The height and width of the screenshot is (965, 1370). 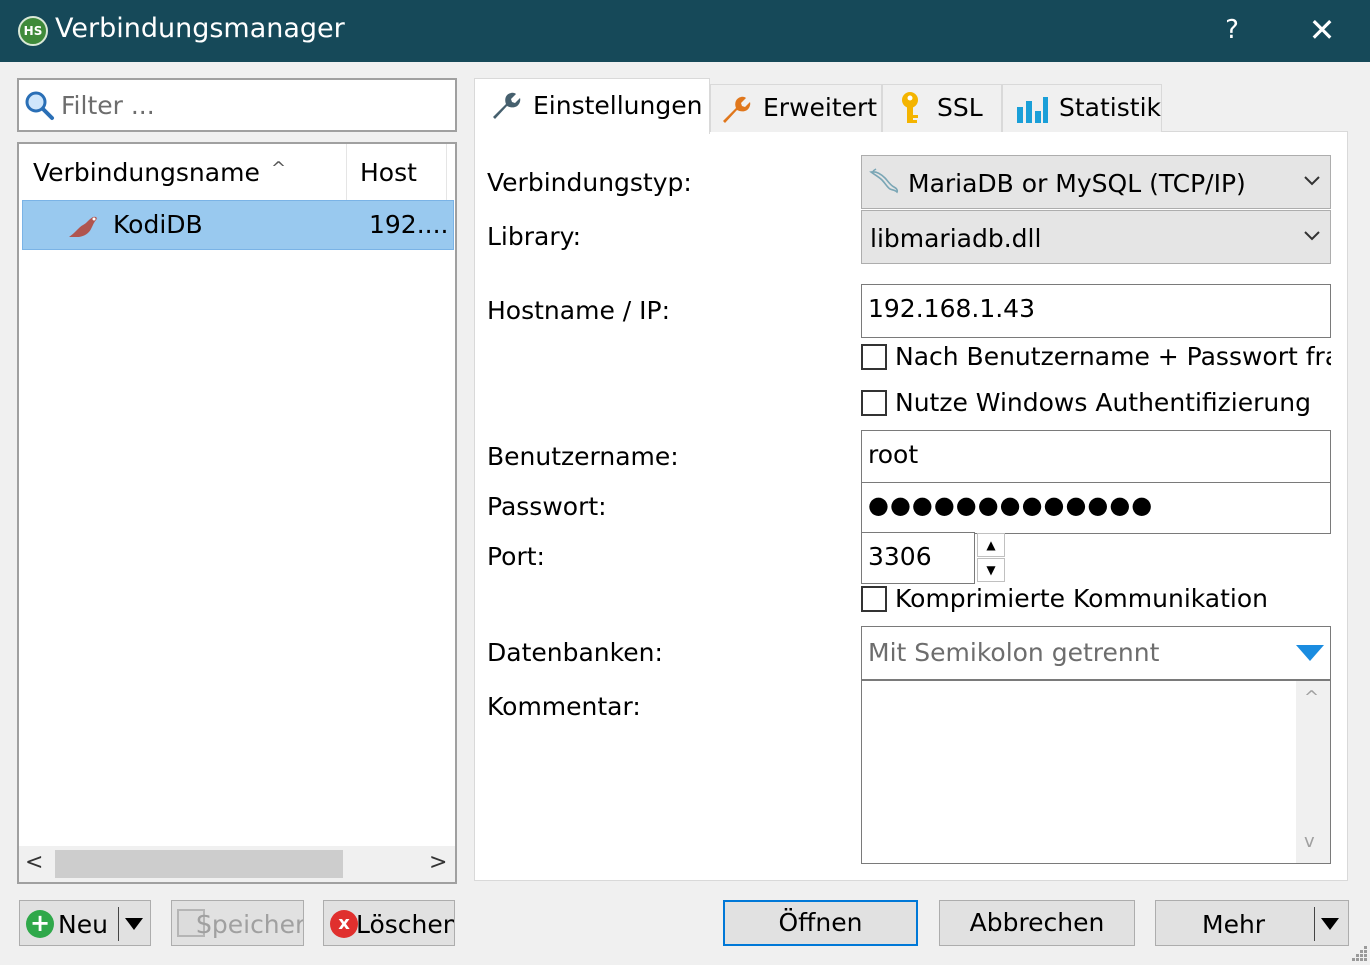 I want to click on save-button-label: Speichern, so click(x=250, y=924).